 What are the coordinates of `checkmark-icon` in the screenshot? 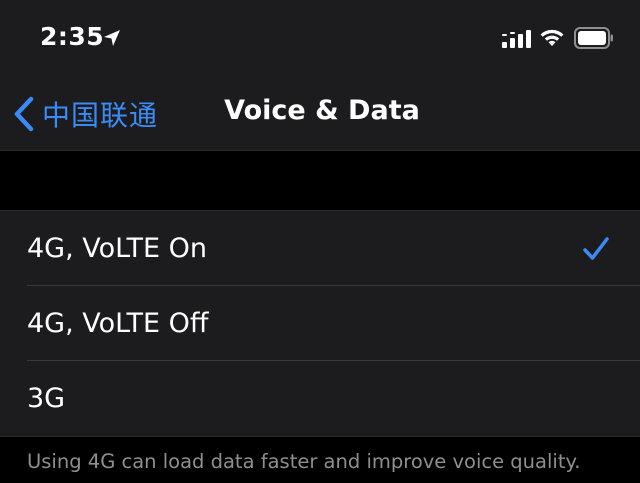 It's located at (596, 248).